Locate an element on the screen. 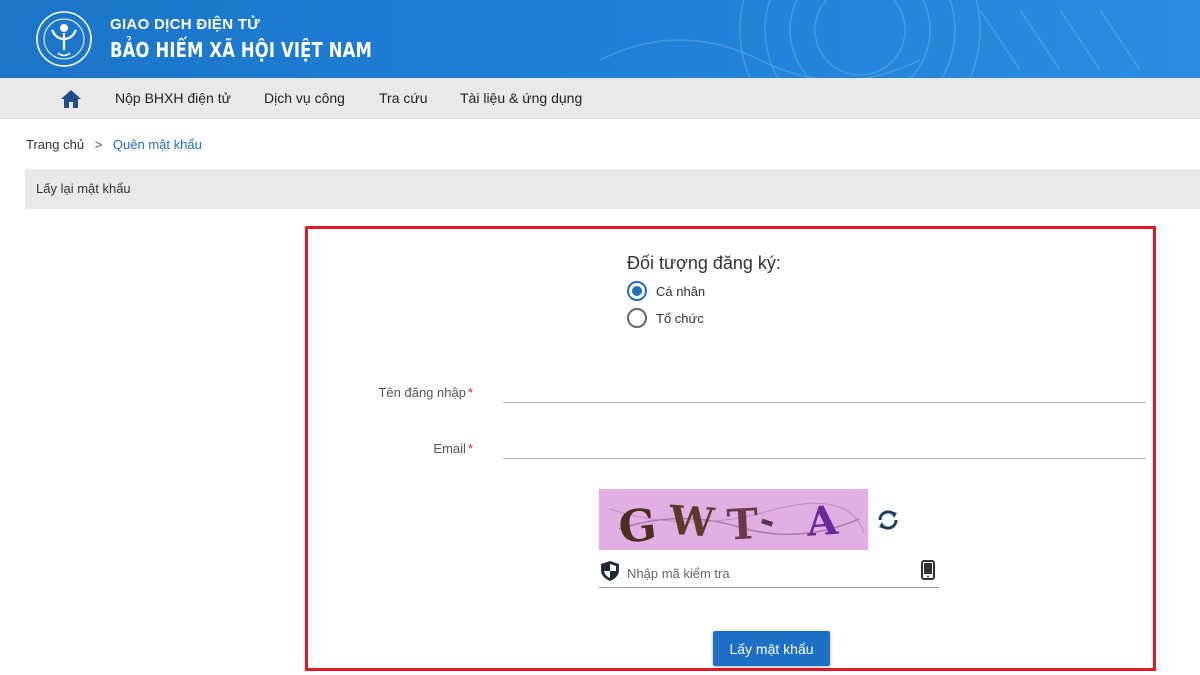 This screenshot has height=675, width=1200. captcha-char: A is located at coordinates (822, 521).